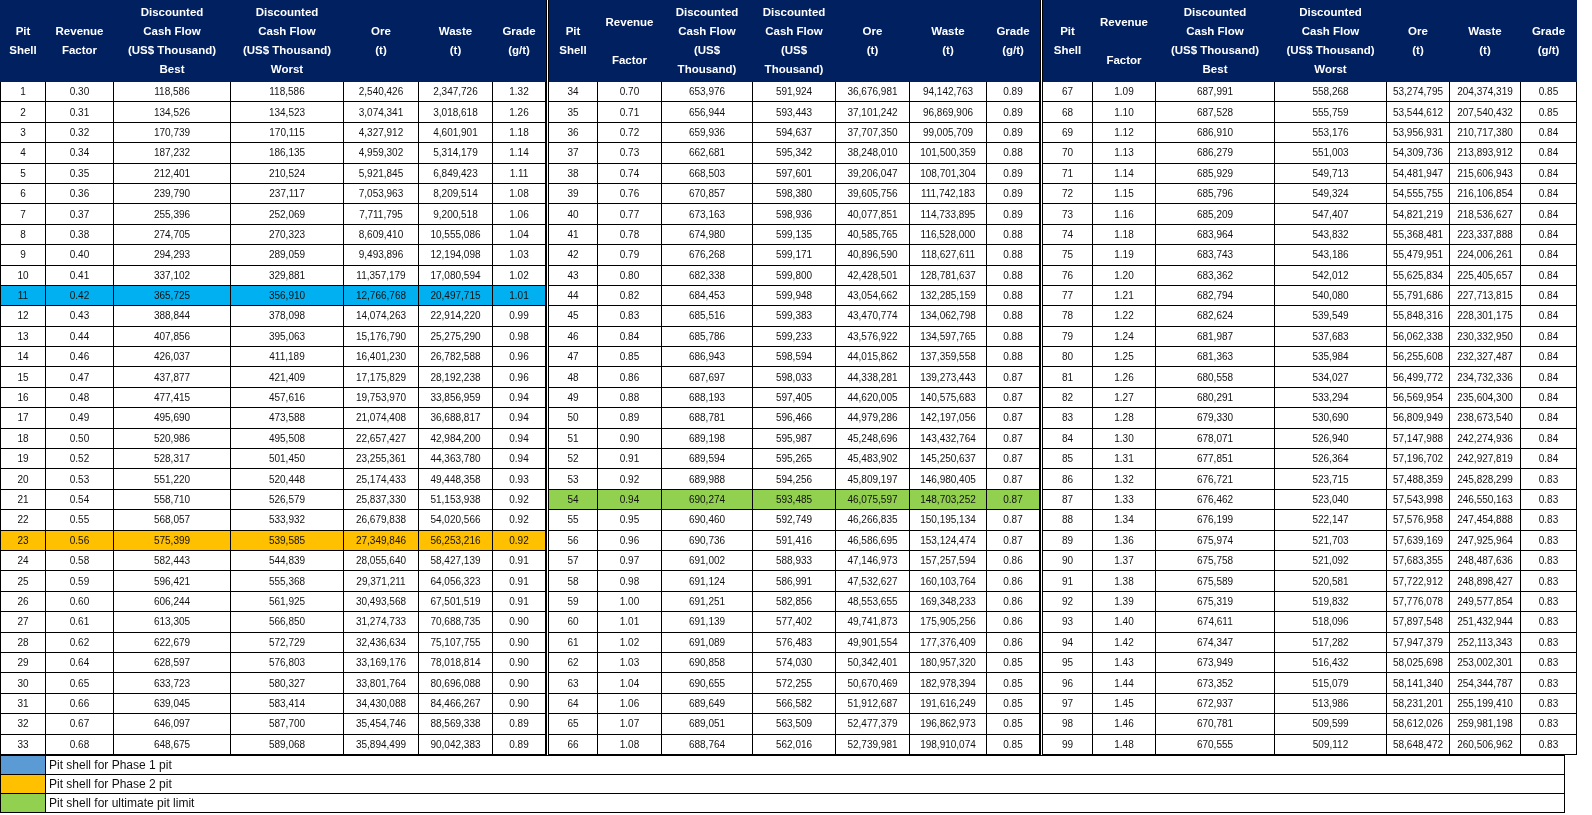 The height and width of the screenshot is (815, 1592). What do you see at coordinates (872, 173) in the screenshot?
I see `table-cell: 39,206,047` at bounding box center [872, 173].